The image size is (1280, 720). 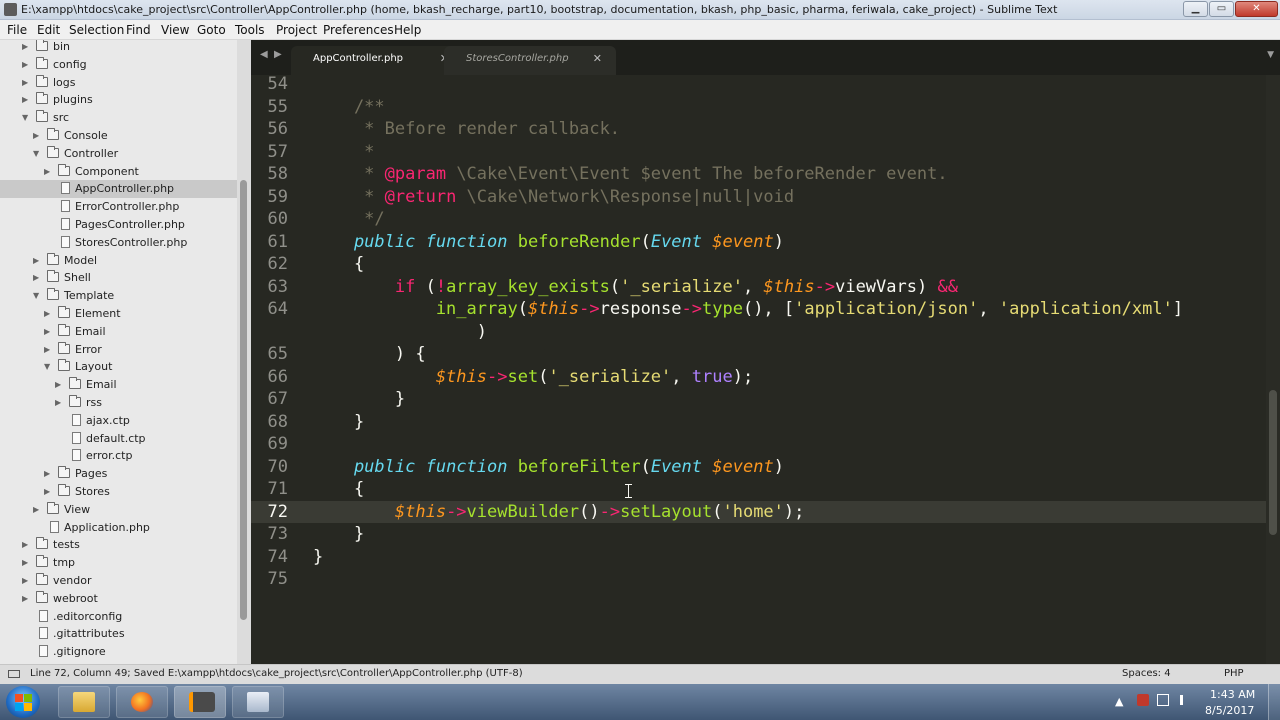 What do you see at coordinates (200, 702) in the screenshot?
I see `taskbar-sublime` at bounding box center [200, 702].